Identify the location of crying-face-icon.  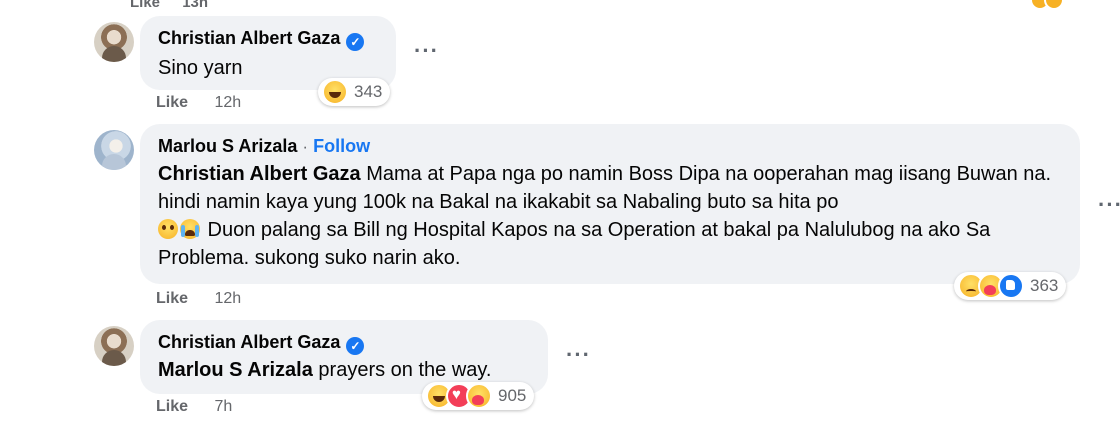
(190, 229).